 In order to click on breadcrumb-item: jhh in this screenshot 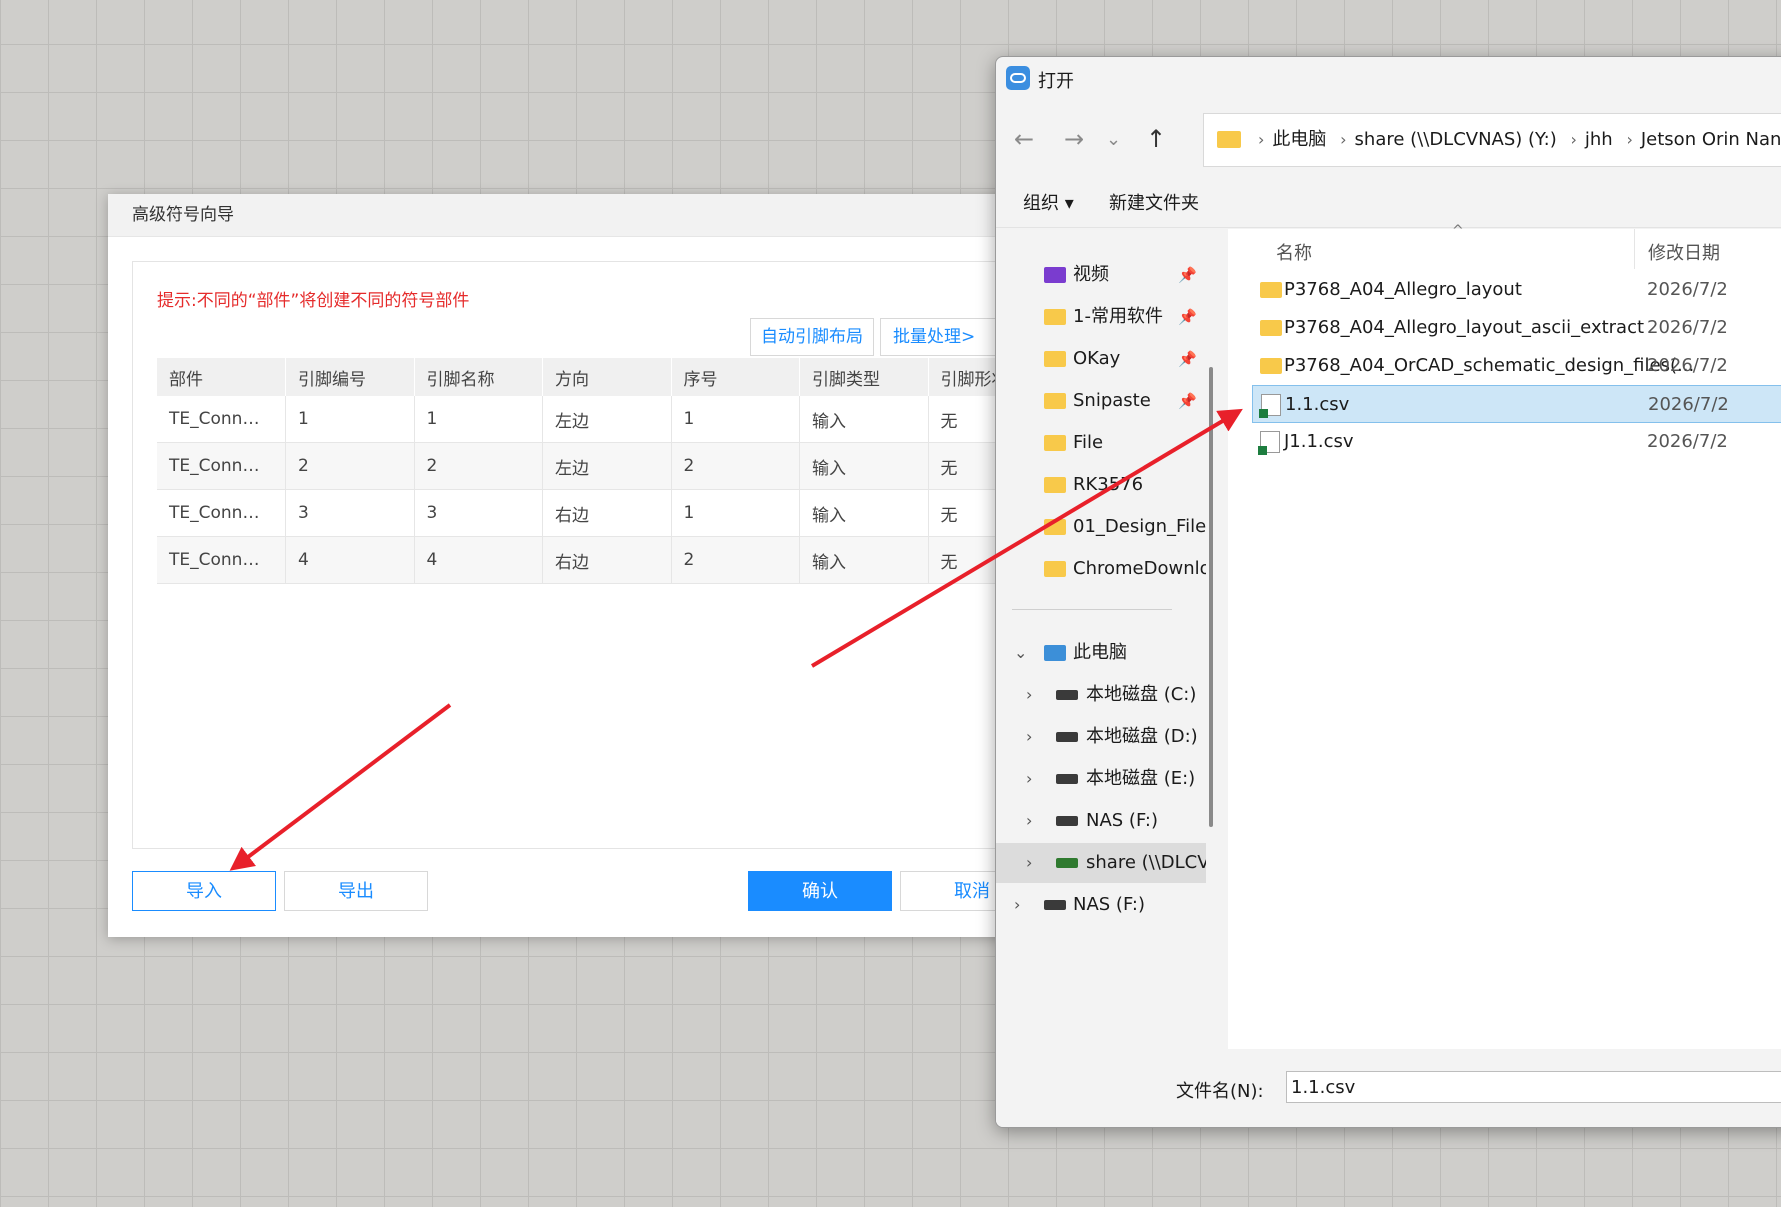, I will do `click(1599, 139)`.